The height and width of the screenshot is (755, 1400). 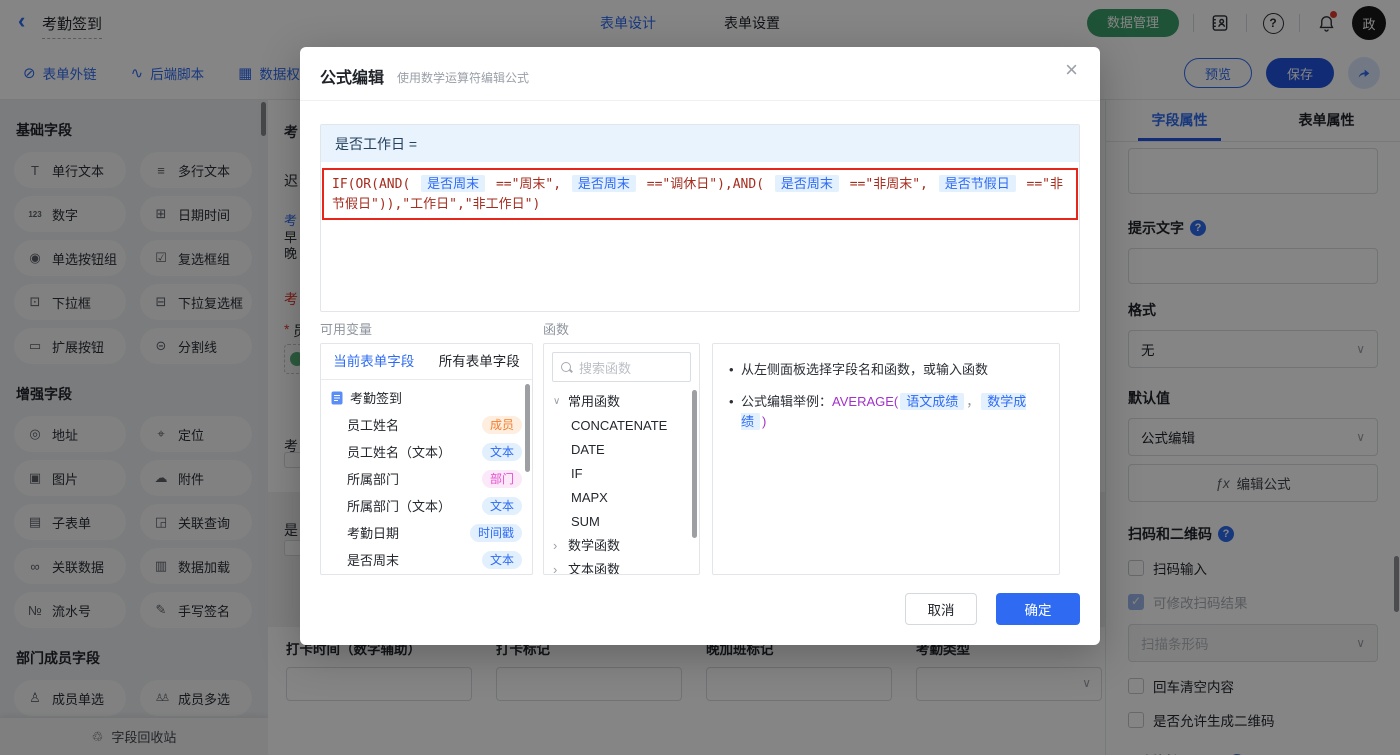 I want to click on function-row: 常用函数, so click(x=621, y=402).